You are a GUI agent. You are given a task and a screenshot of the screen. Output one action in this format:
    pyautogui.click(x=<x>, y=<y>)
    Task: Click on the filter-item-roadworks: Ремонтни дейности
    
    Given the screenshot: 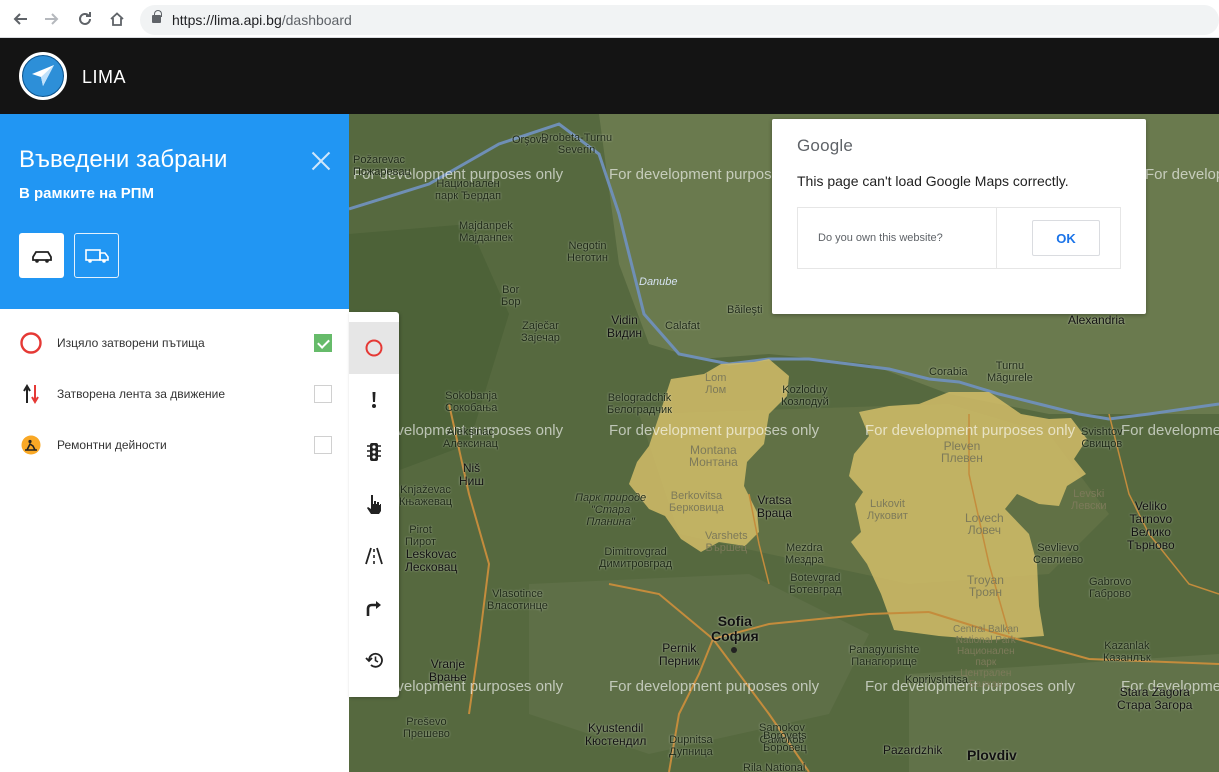 What is the action you would take?
    pyautogui.click(x=174, y=445)
    